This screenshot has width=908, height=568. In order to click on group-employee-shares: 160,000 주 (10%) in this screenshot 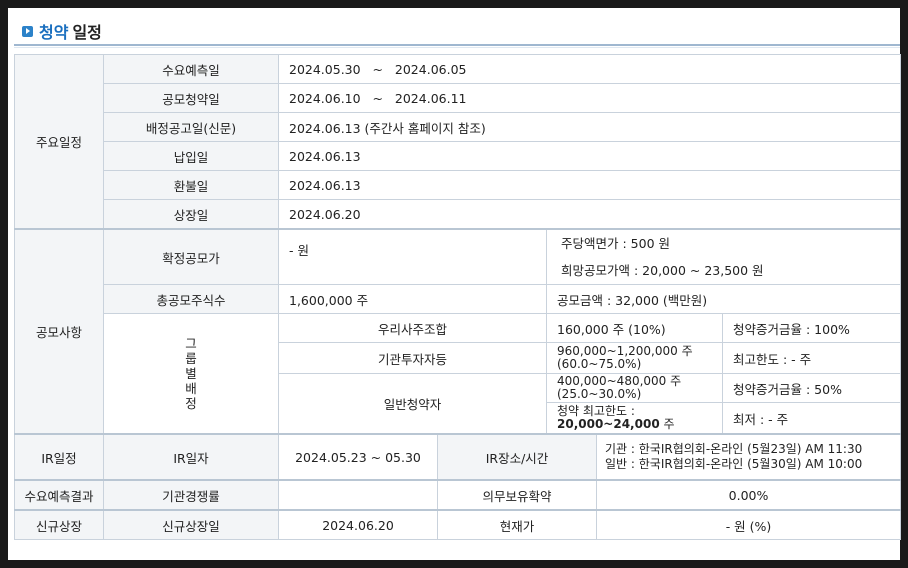, I will do `click(634, 328)`.